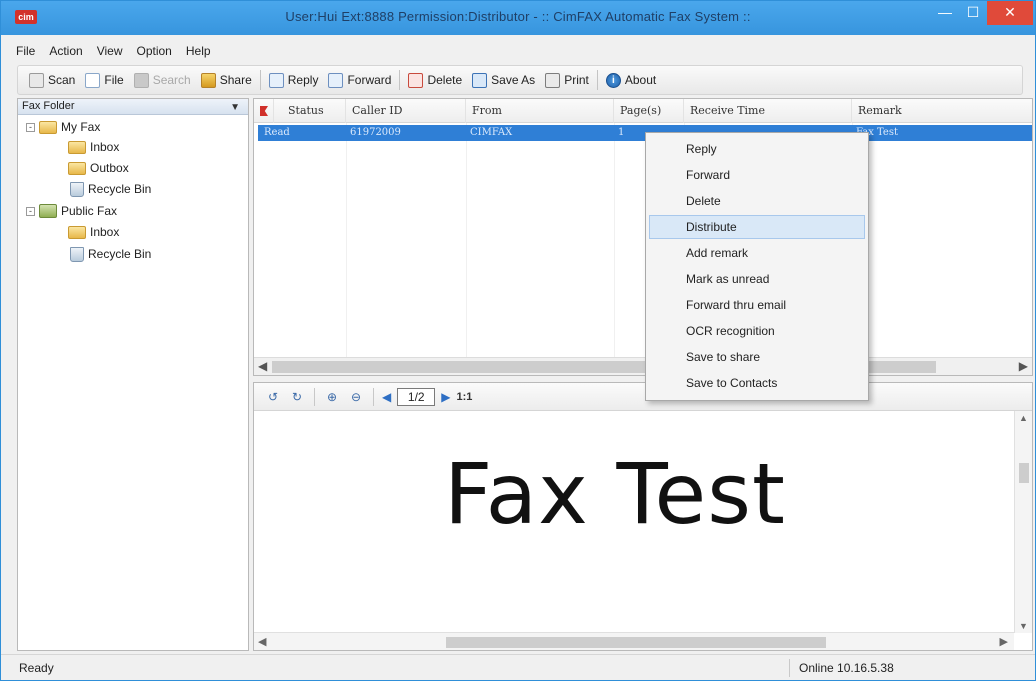  I want to click on share-folder-icon, so click(208, 80).